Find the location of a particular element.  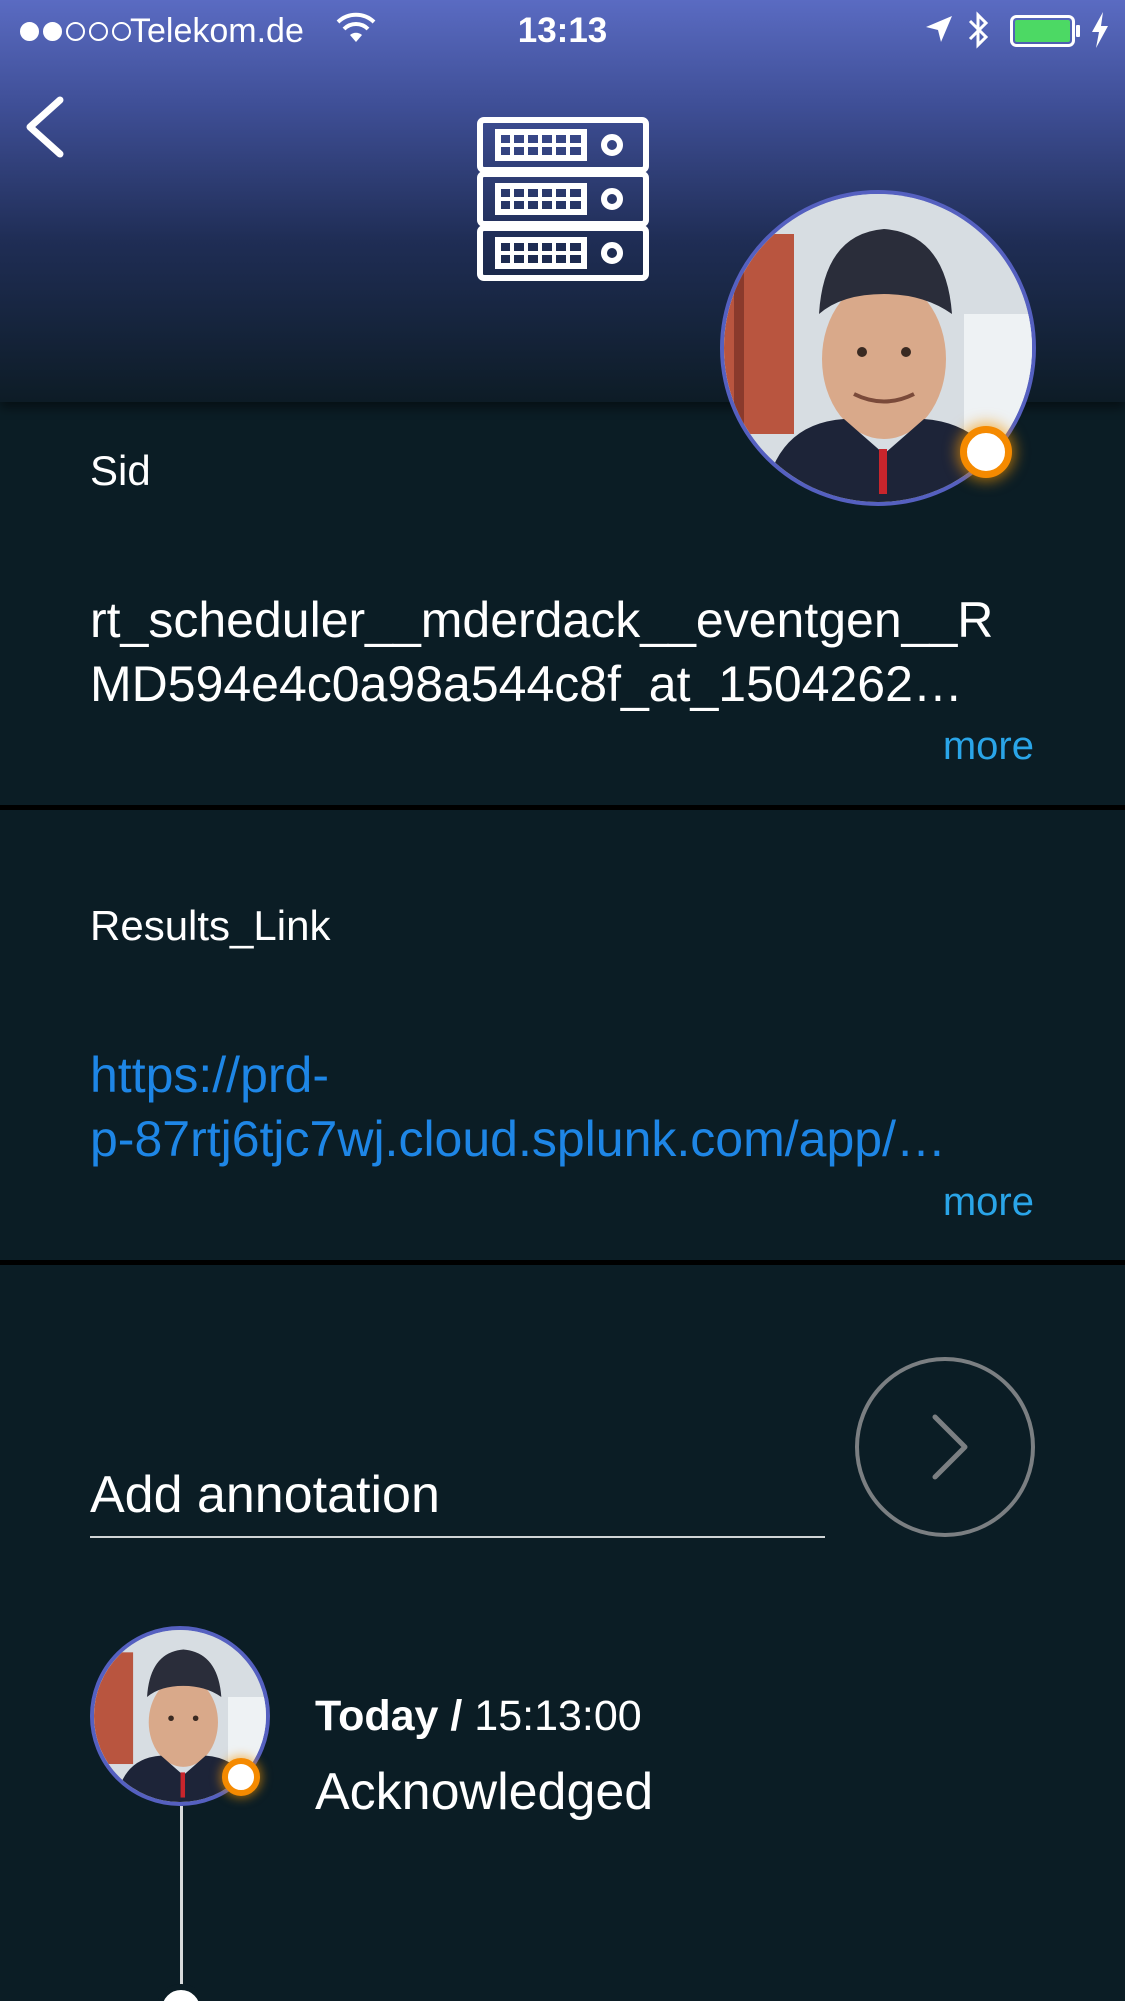

back-button is located at coordinates (48, 127).